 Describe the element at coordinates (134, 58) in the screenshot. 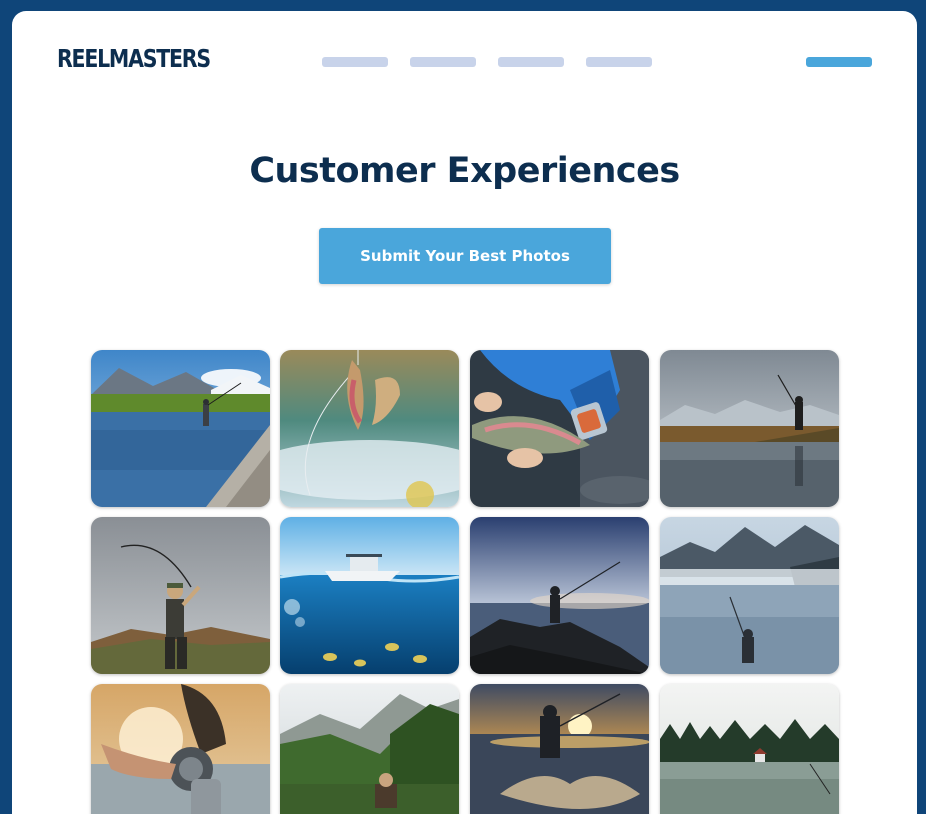

I see `brand-logo: REELMASTERS` at that location.